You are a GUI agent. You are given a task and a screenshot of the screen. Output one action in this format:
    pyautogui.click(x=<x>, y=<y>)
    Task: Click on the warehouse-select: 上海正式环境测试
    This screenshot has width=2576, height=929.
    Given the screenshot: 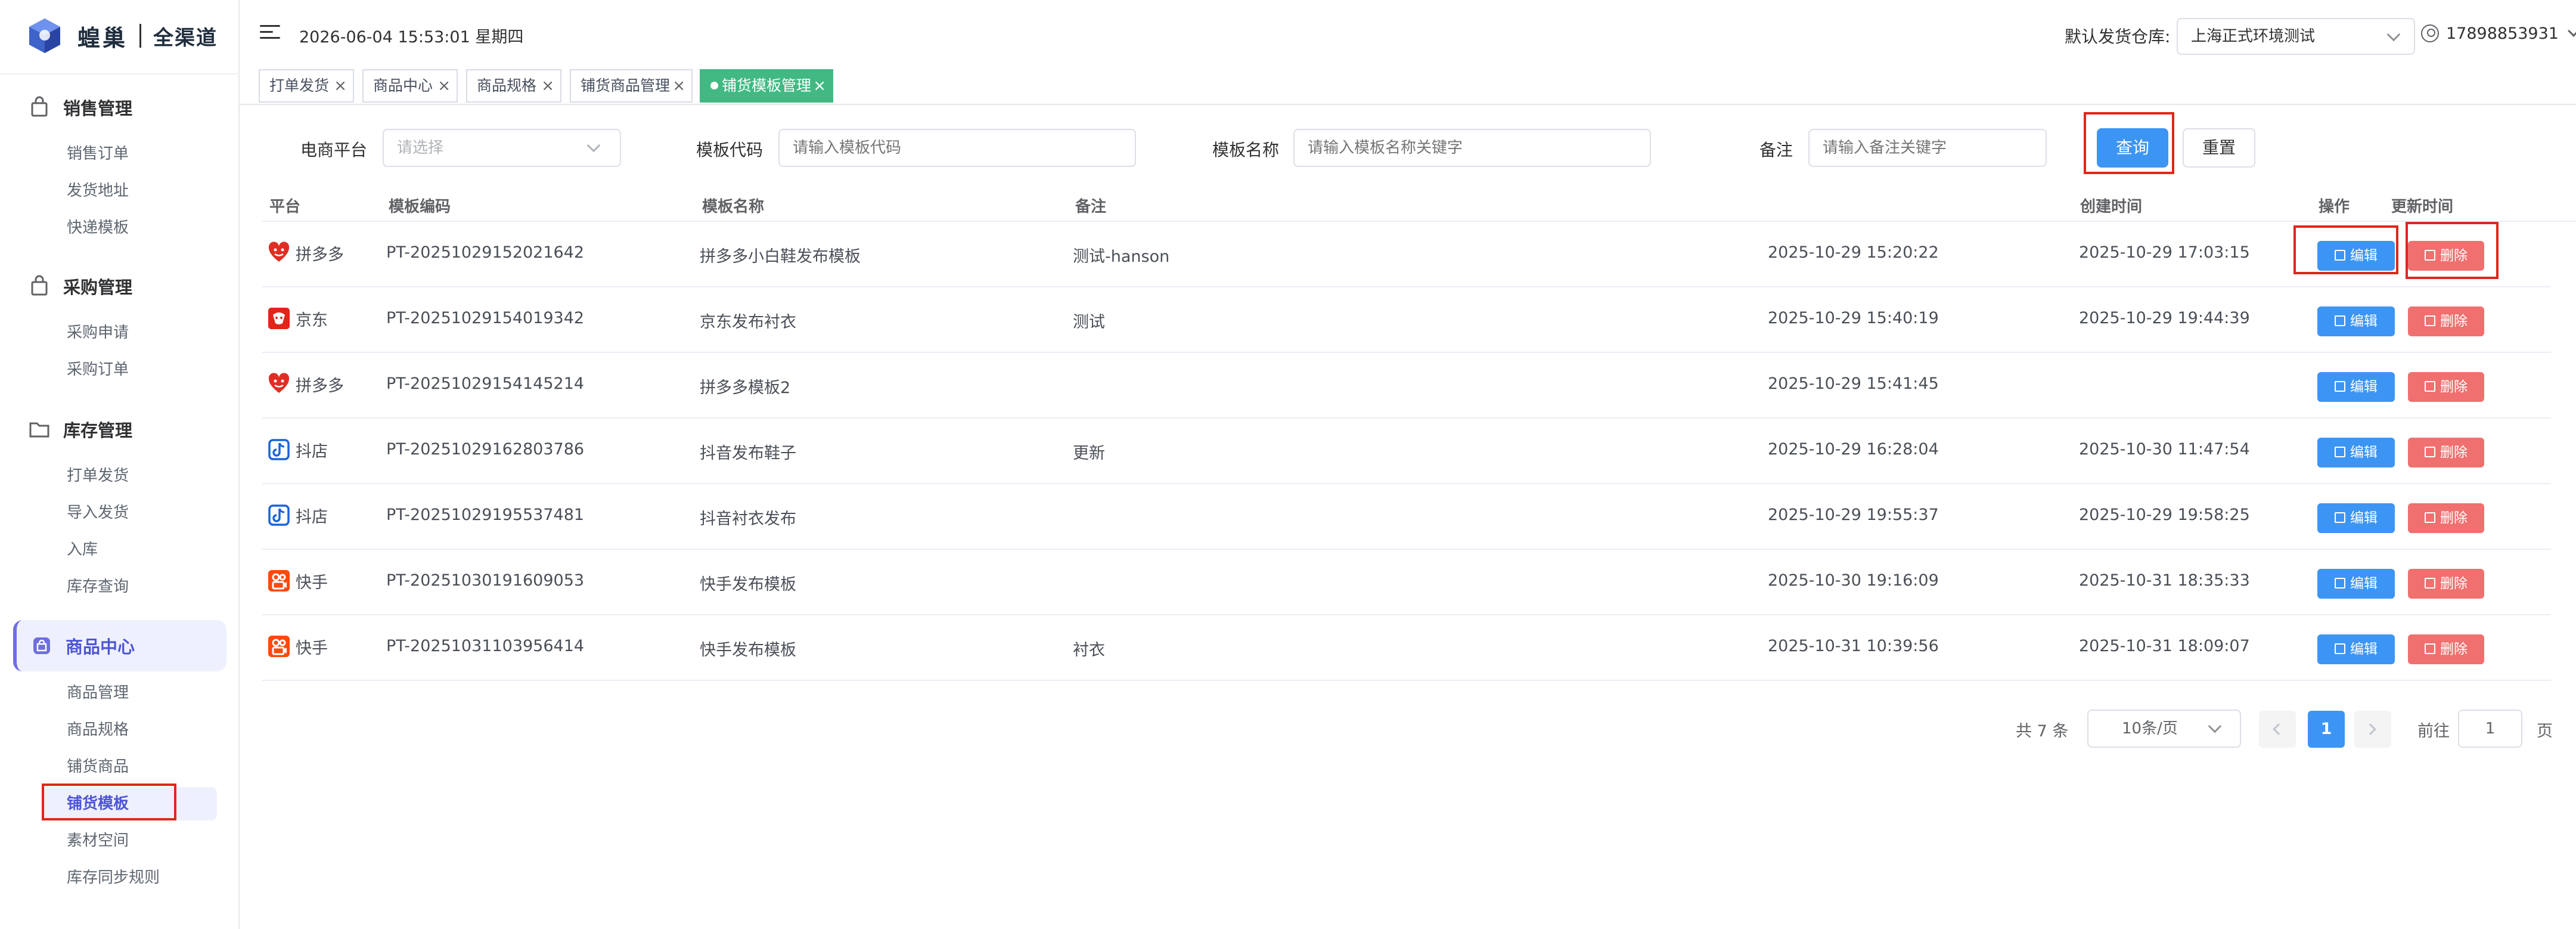 What is the action you would take?
    pyautogui.click(x=2296, y=36)
    